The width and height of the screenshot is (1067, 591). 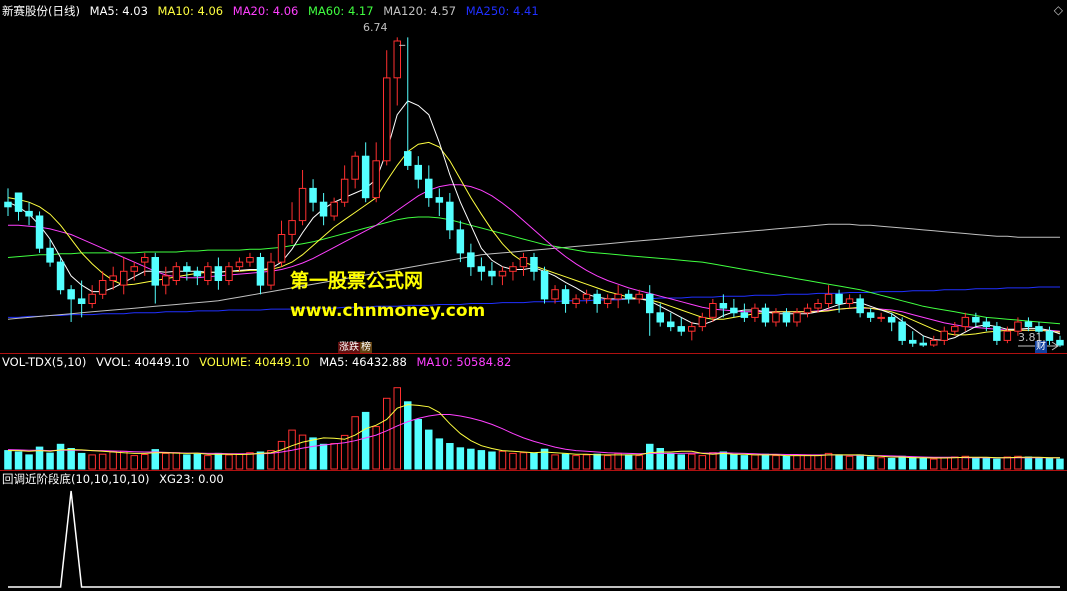 What do you see at coordinates (534, 431) in the screenshot?
I see `line-vol-ma5` at bounding box center [534, 431].